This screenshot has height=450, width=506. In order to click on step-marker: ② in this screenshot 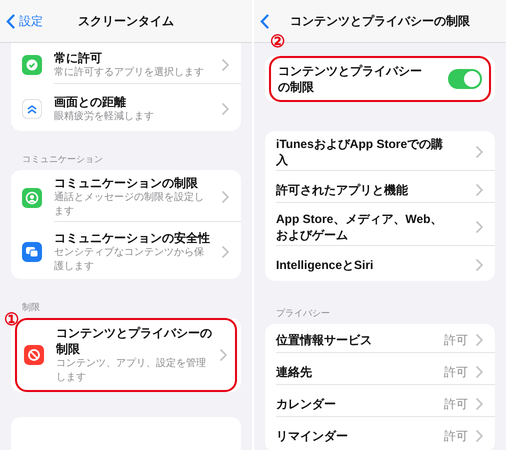, I will do `click(277, 41)`.